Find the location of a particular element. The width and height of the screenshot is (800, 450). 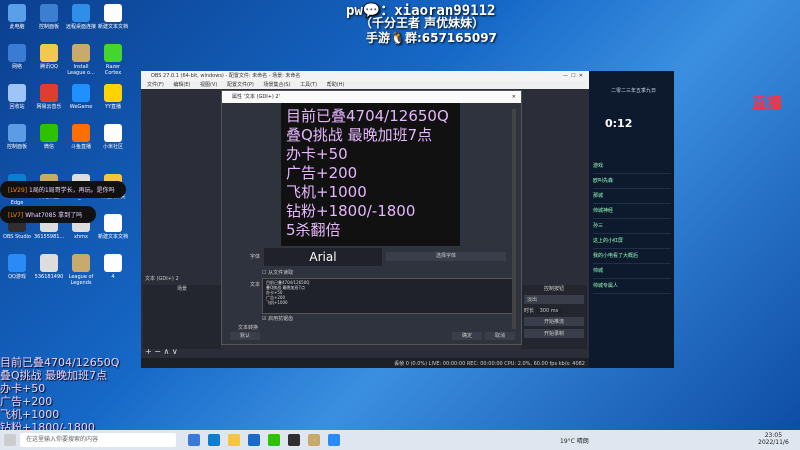

desktop-icon: 网易云音乐 is located at coordinates (49, 97).